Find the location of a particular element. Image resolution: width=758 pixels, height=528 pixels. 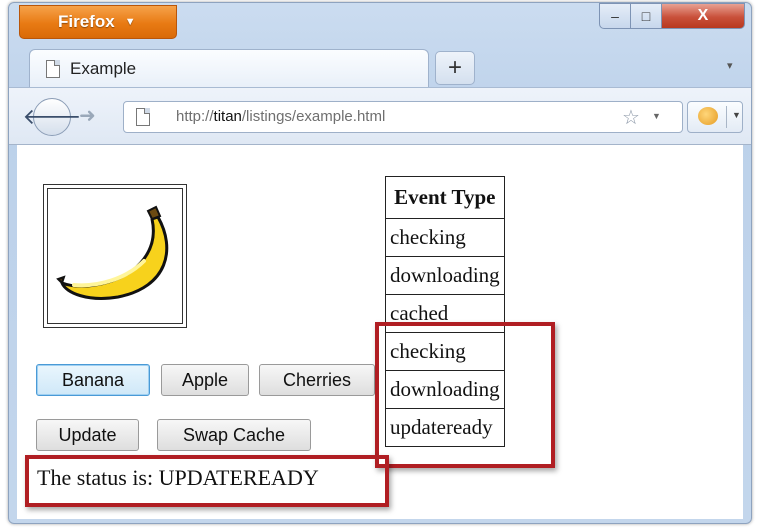

firefox-menu-button: Firefox ▼ is located at coordinates (98, 22).